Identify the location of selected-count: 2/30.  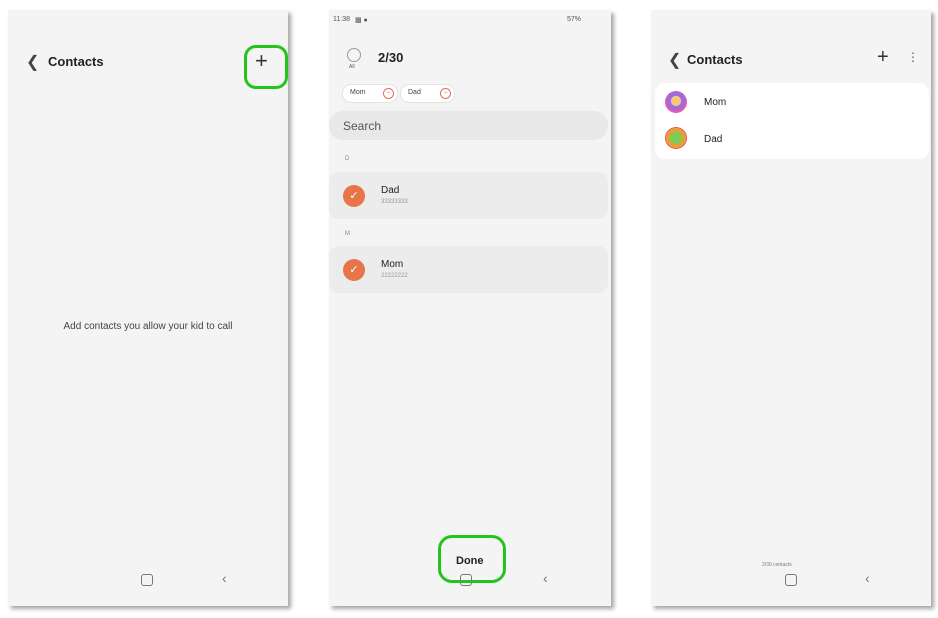
(391, 57).